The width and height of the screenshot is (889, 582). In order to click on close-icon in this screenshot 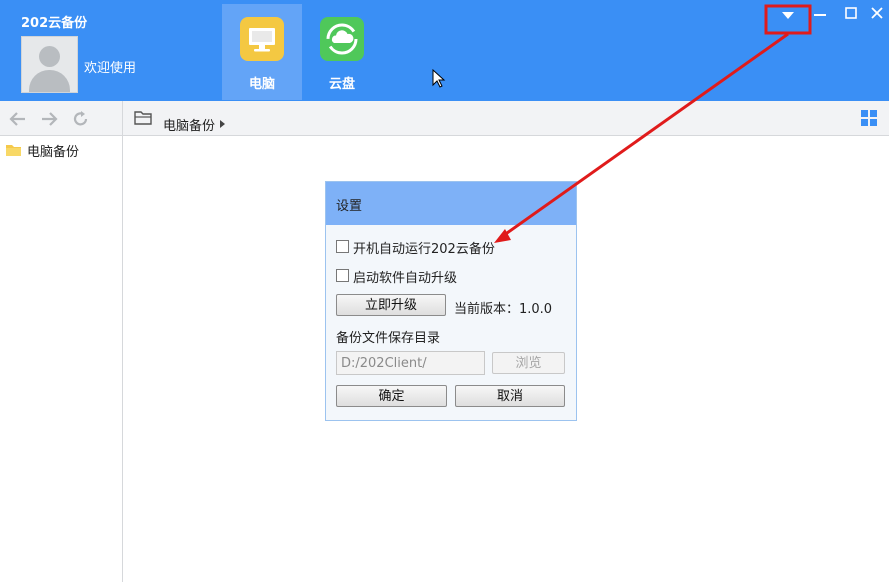, I will do `click(877, 15)`.